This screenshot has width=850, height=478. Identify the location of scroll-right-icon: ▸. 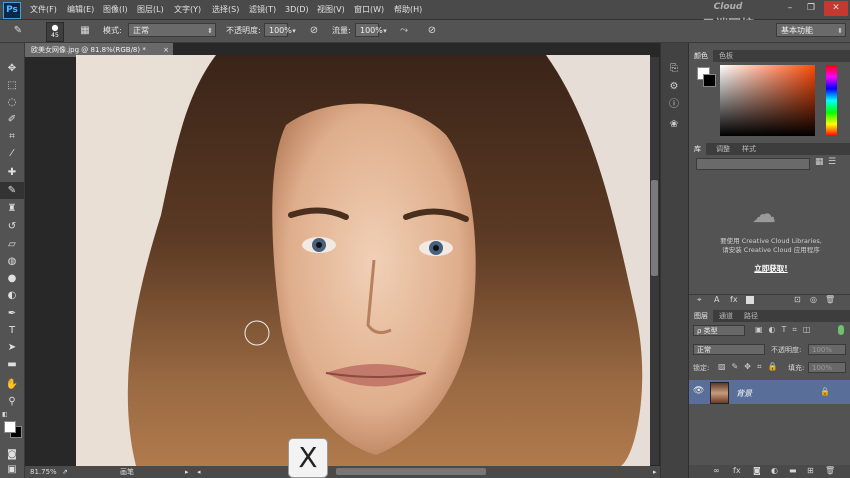
(655, 472).